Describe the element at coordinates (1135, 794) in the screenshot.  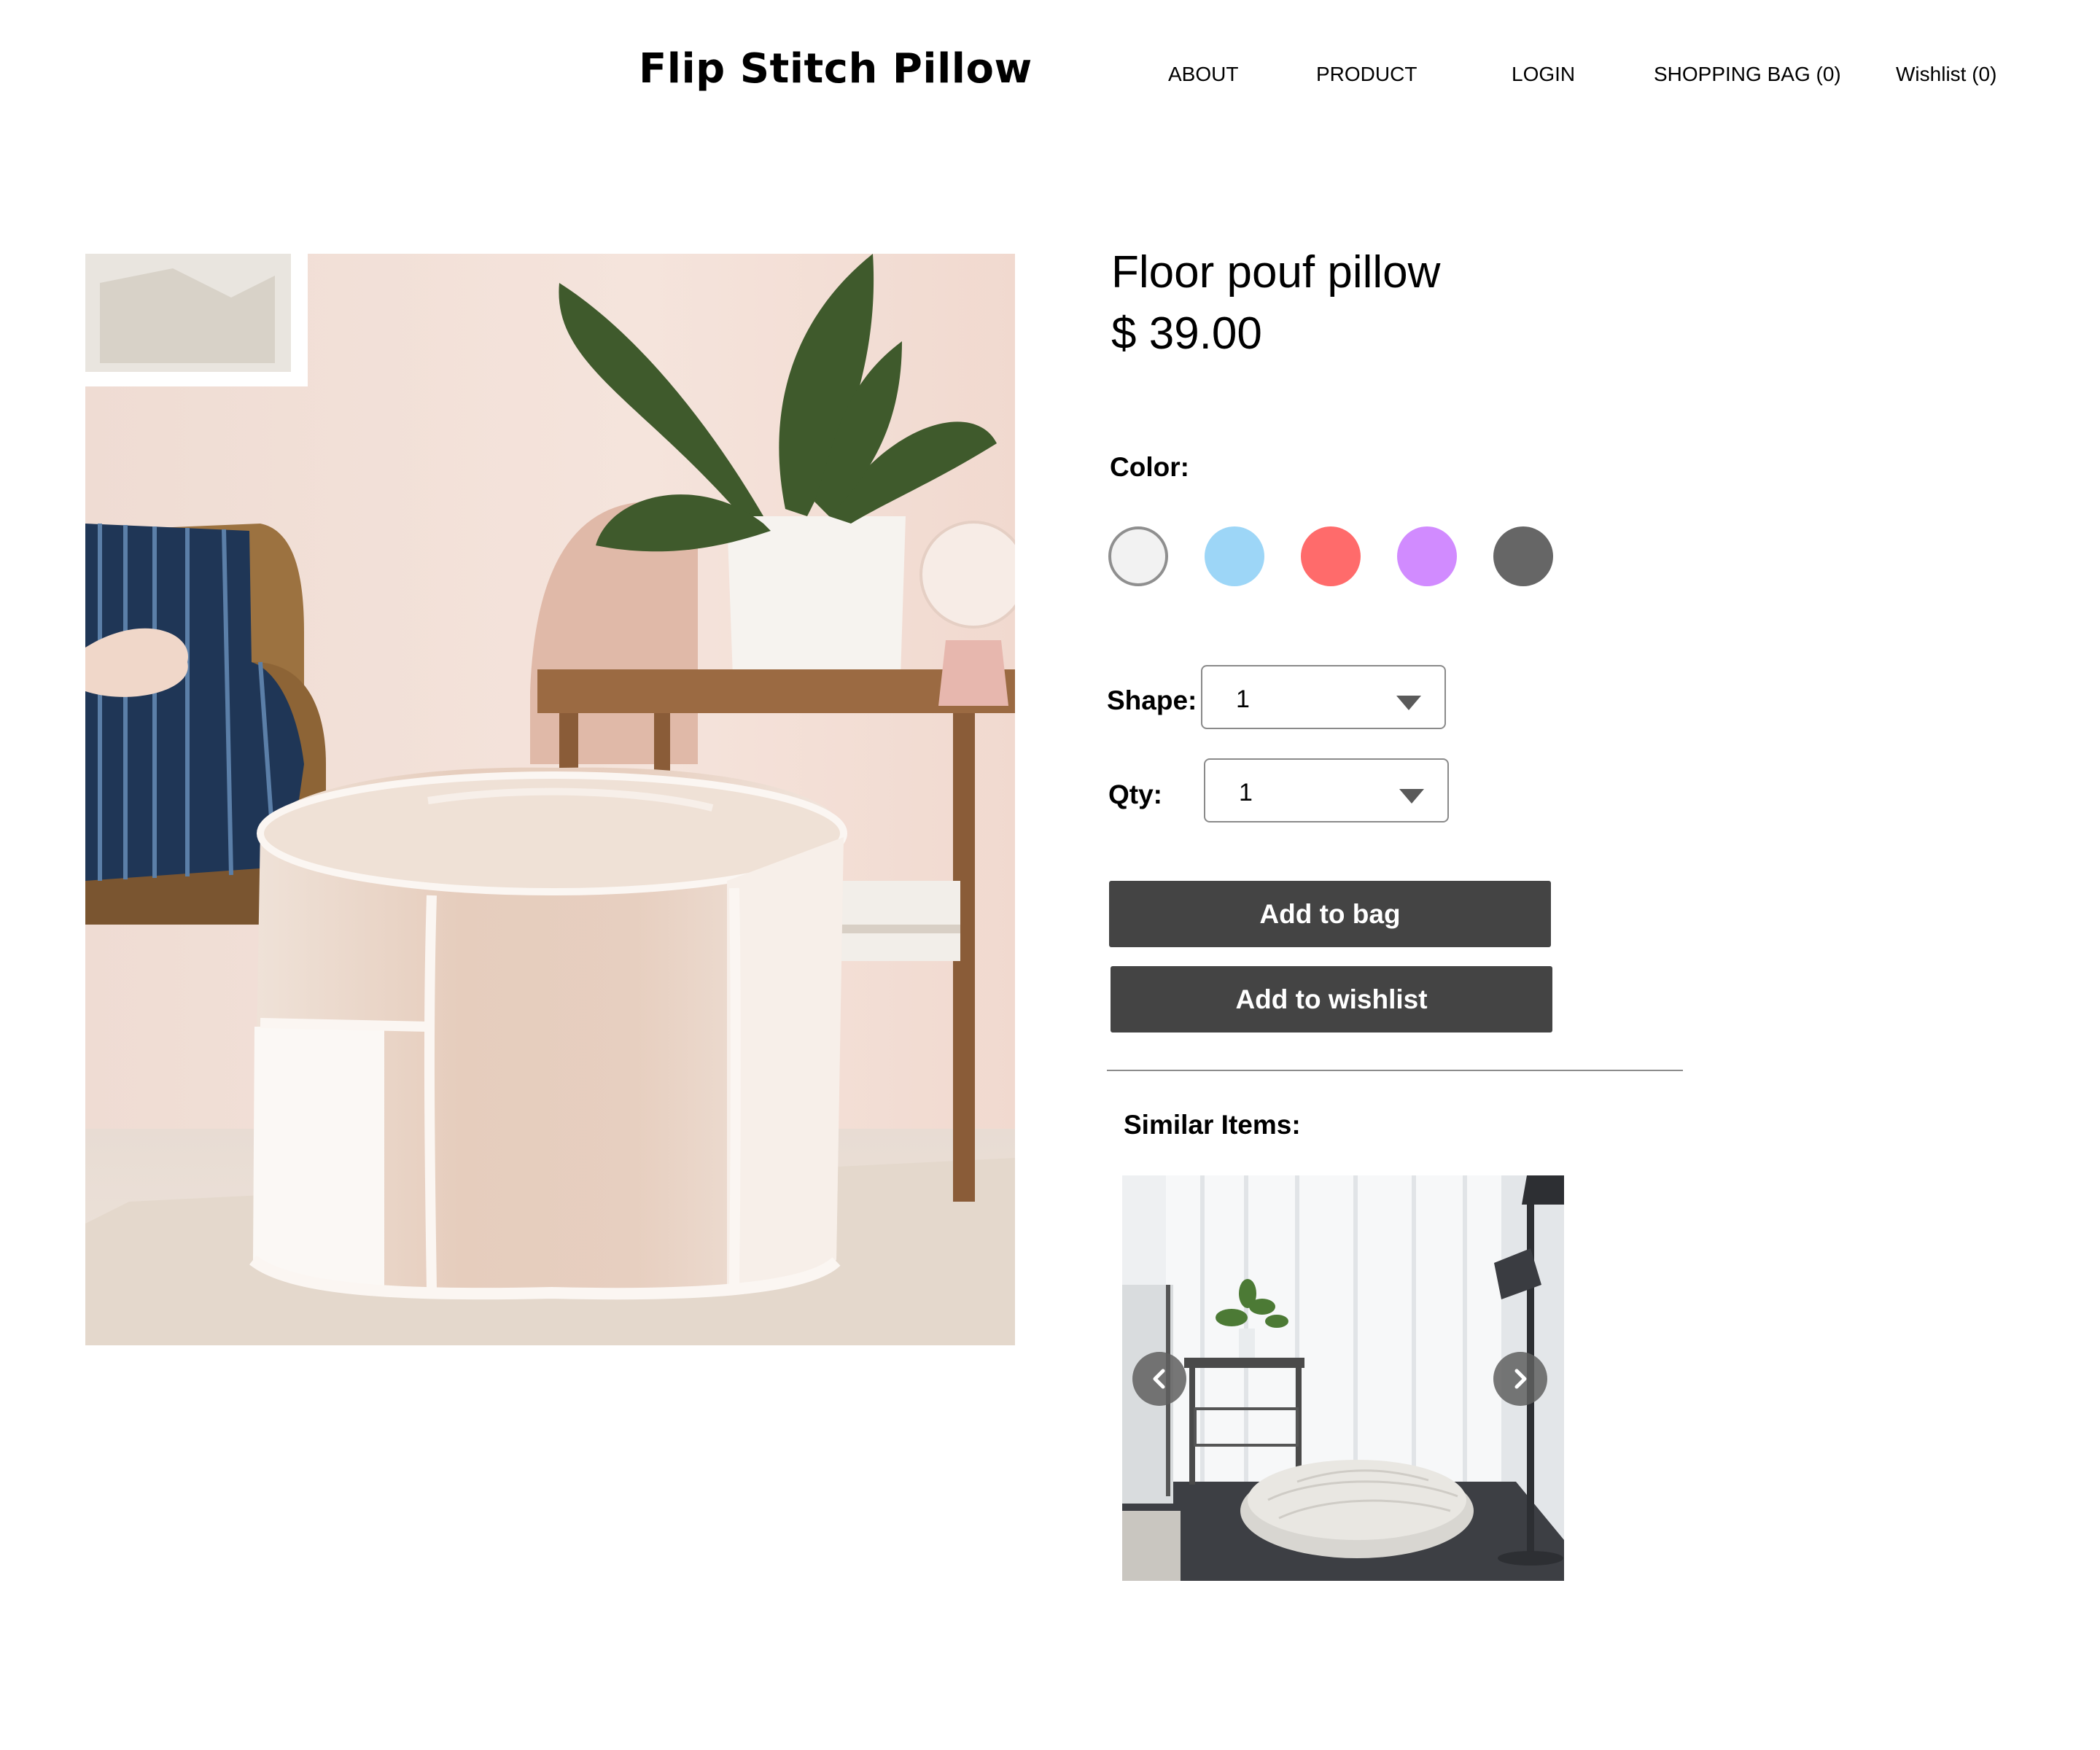
I see `qty-label: Qty:` at that location.